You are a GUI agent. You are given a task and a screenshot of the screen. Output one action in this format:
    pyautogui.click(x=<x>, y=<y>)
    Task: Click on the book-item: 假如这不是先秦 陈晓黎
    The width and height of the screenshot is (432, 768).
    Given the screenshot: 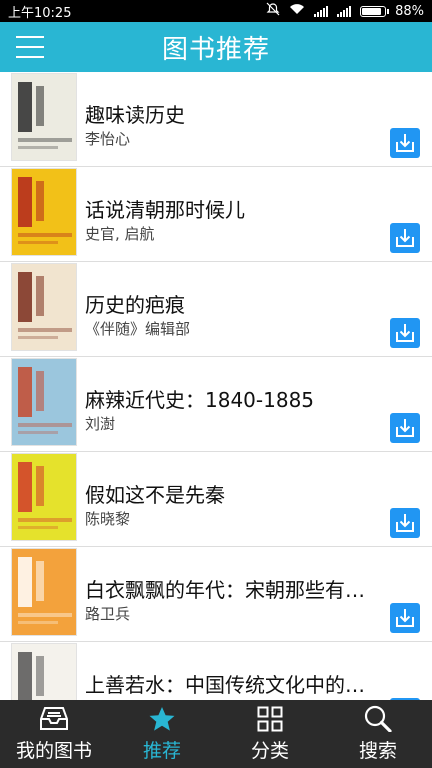 What is the action you would take?
    pyautogui.click(x=216, y=499)
    